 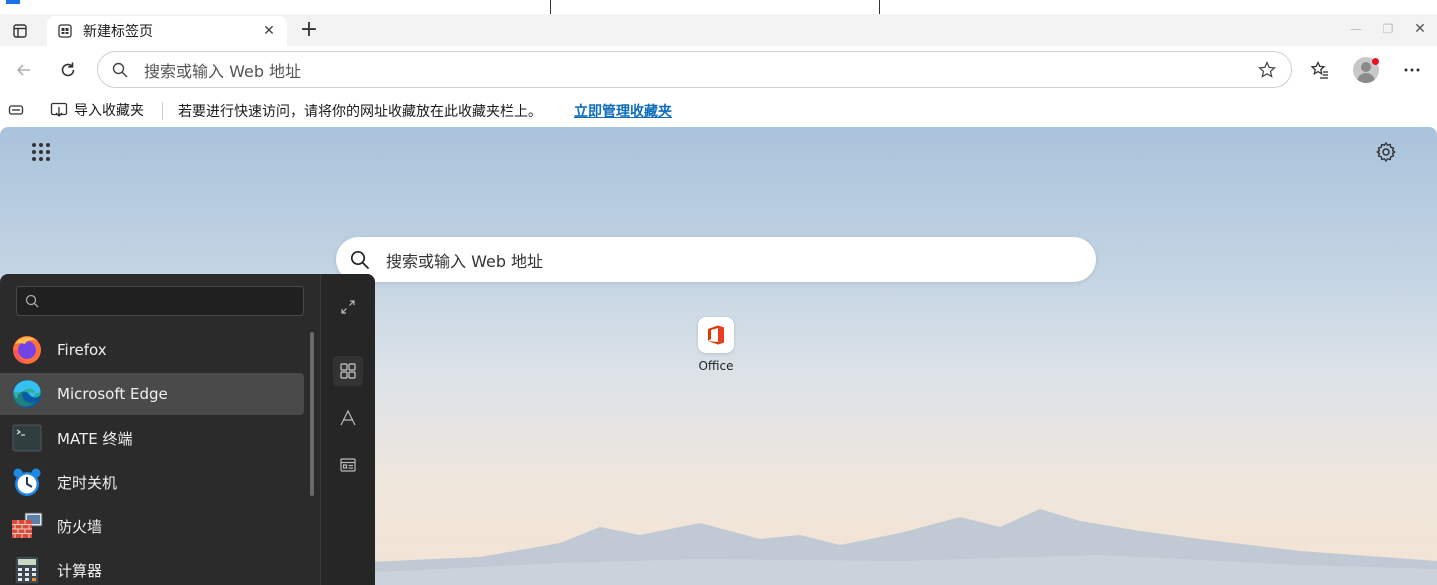 What do you see at coordinates (160, 301) in the screenshot?
I see `app-search-input` at bounding box center [160, 301].